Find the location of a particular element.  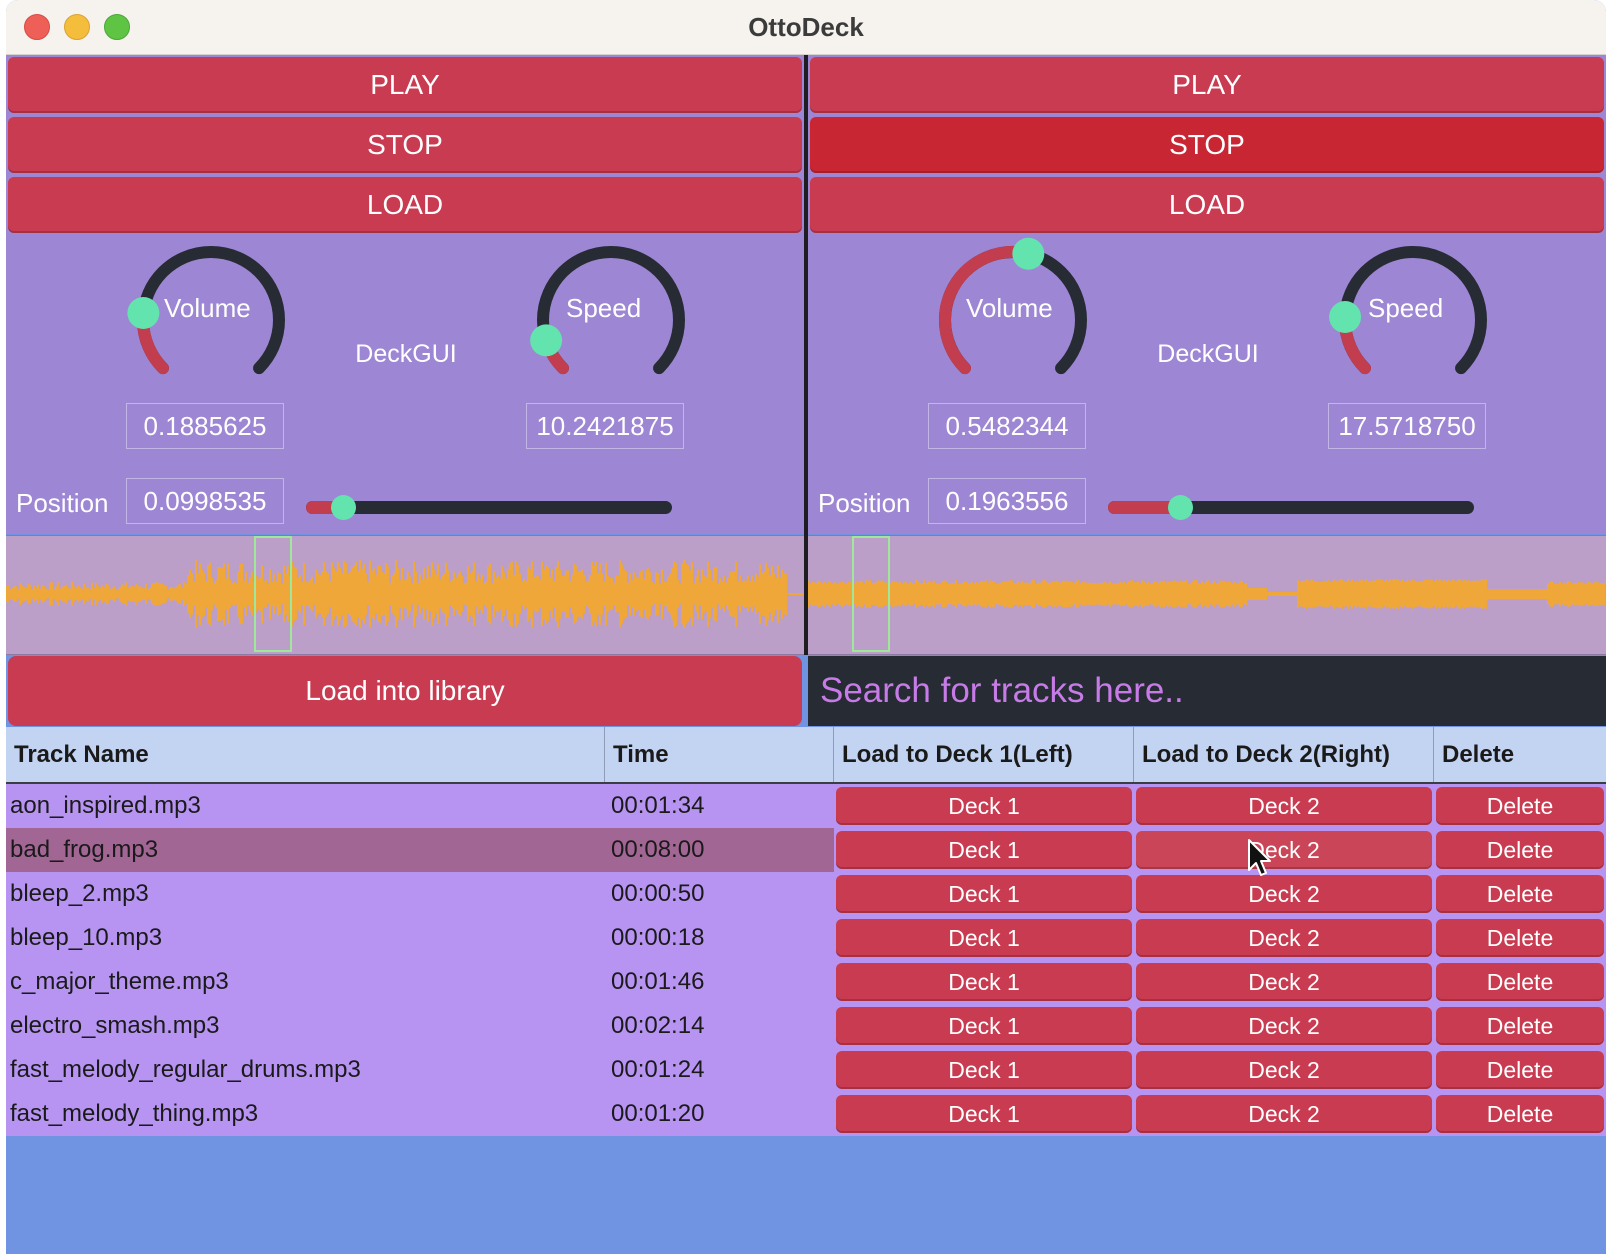

track-name-cell: bad_frog.mp3 is located at coordinates (305, 850).